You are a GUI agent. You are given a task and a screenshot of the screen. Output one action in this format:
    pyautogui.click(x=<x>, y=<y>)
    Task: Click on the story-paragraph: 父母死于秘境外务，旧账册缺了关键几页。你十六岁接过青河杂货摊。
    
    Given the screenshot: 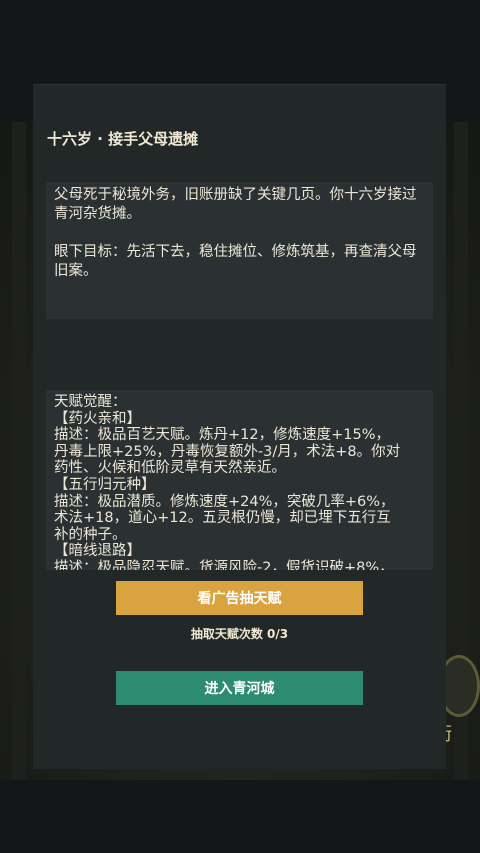 What is the action you would take?
    pyautogui.click(x=235, y=204)
    